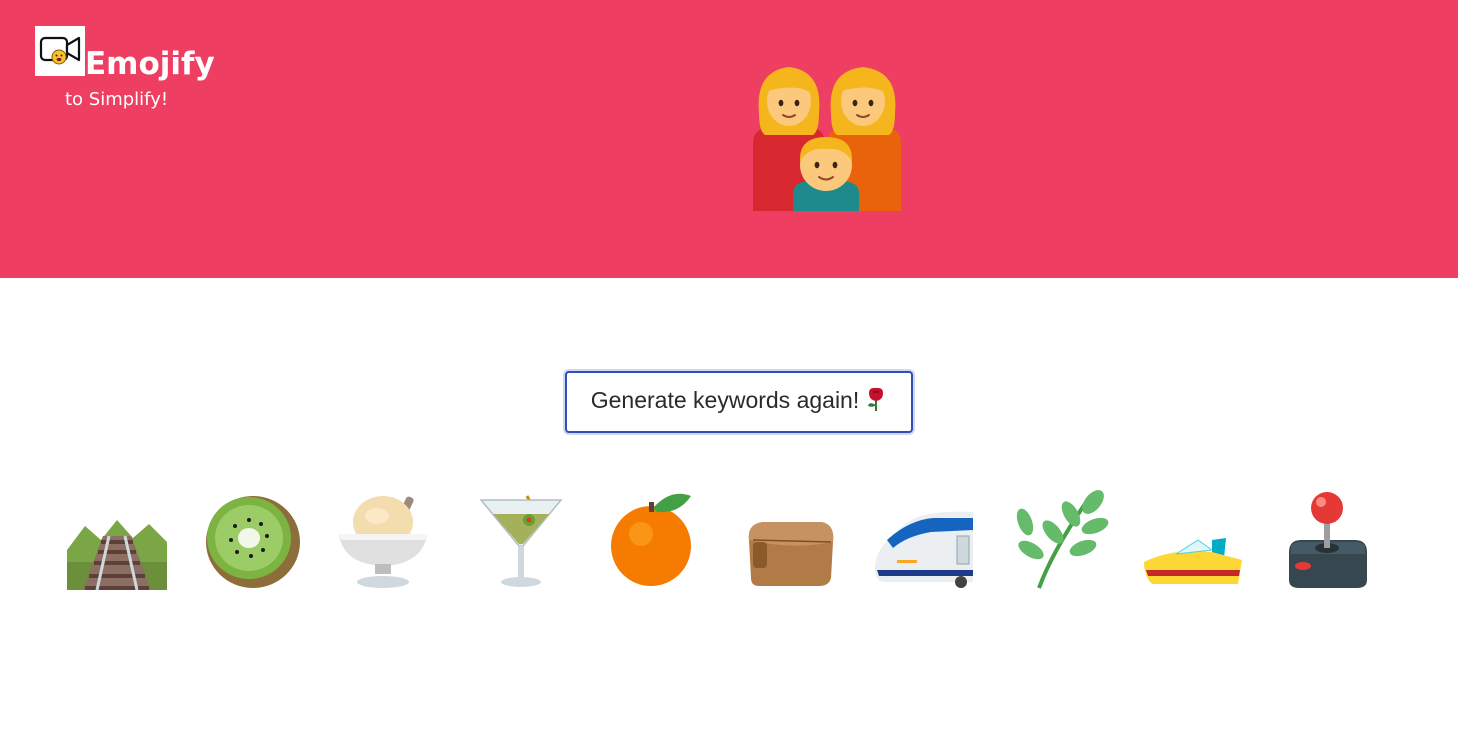  What do you see at coordinates (876, 402) in the screenshot?
I see `rose-icon` at bounding box center [876, 402].